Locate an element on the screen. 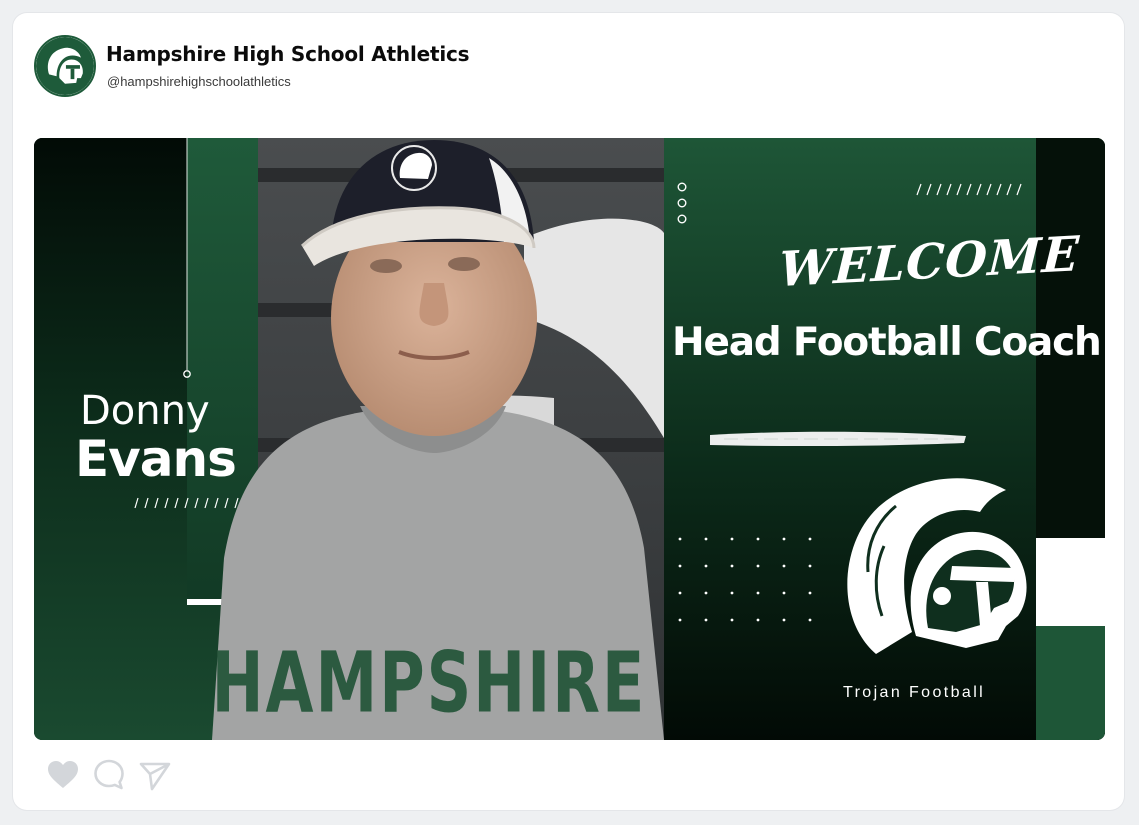 Image resolution: width=1139 pixels, height=825 pixels. send-icon is located at coordinates (155, 775).